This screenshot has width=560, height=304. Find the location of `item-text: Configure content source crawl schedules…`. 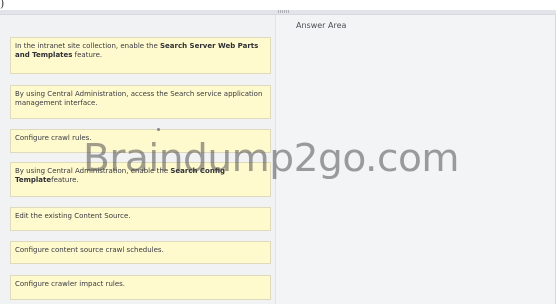

item-text: Configure content source crawl schedules… is located at coordinates (89, 250).